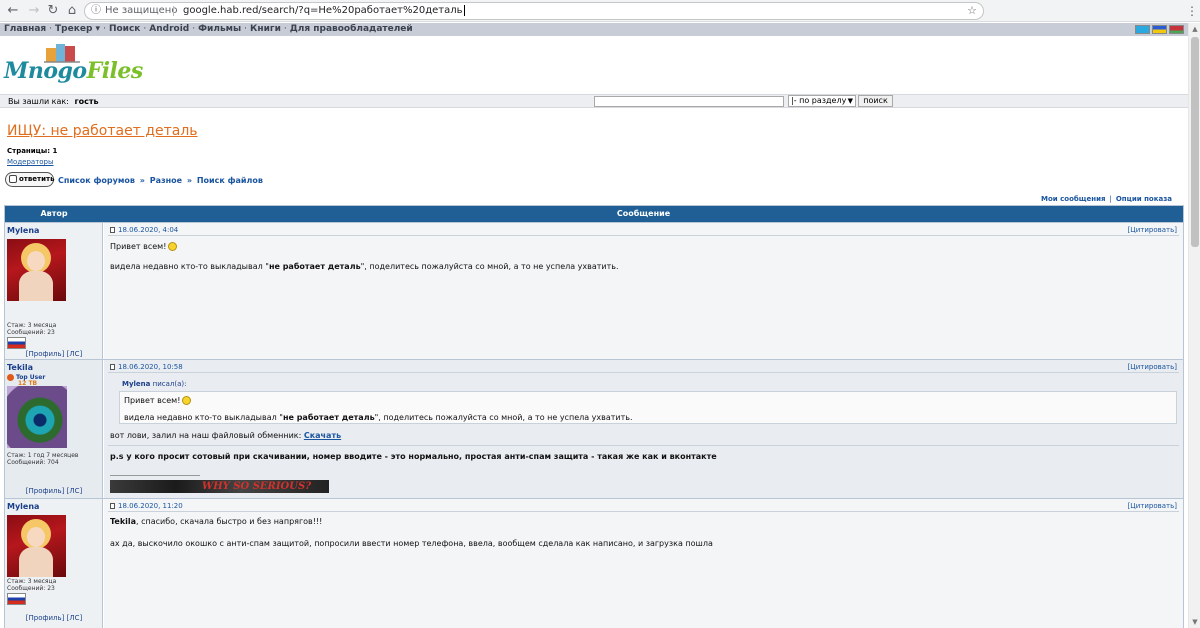 The width and height of the screenshot is (1200, 628). I want to click on reply-button: ответить, so click(30, 179).